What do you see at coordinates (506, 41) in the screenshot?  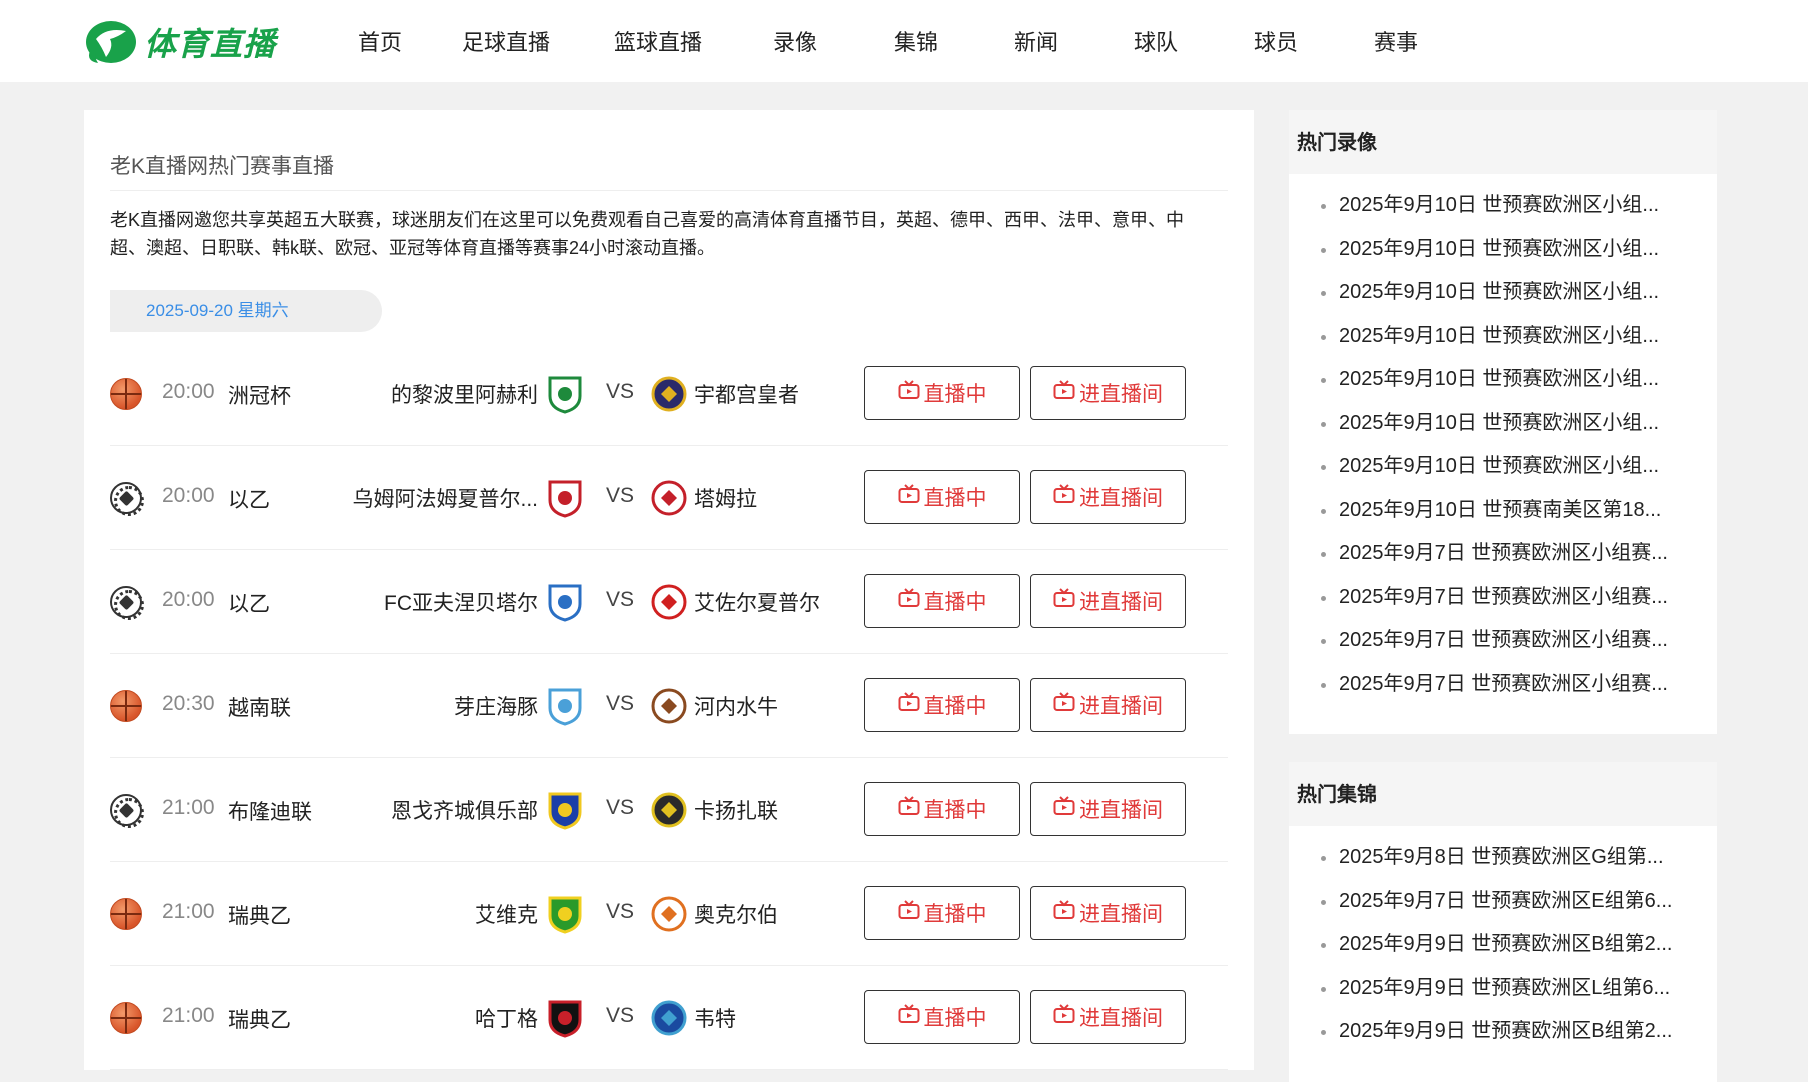 I see `nav-football-live: 足球直播` at bounding box center [506, 41].